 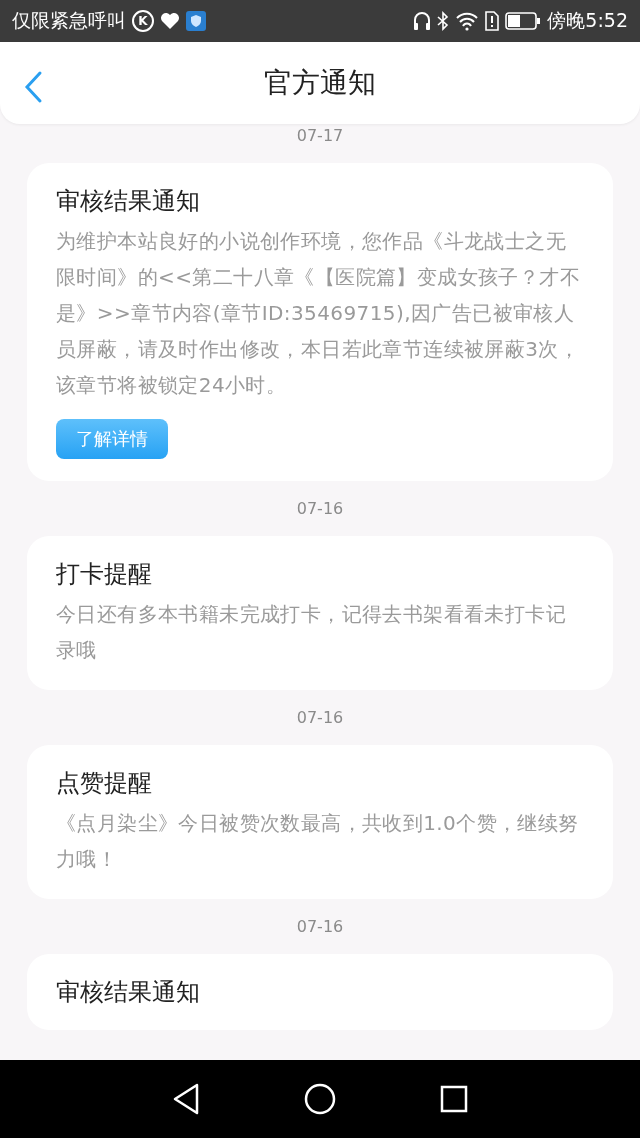 What do you see at coordinates (443, 21) in the screenshot?
I see `bluetooth-icon` at bounding box center [443, 21].